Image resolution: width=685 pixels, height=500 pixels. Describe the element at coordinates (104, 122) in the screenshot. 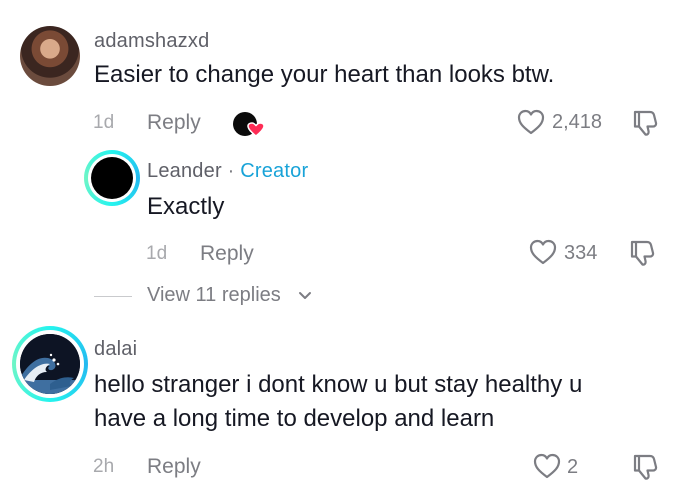

I see `comment-time: 1d` at that location.